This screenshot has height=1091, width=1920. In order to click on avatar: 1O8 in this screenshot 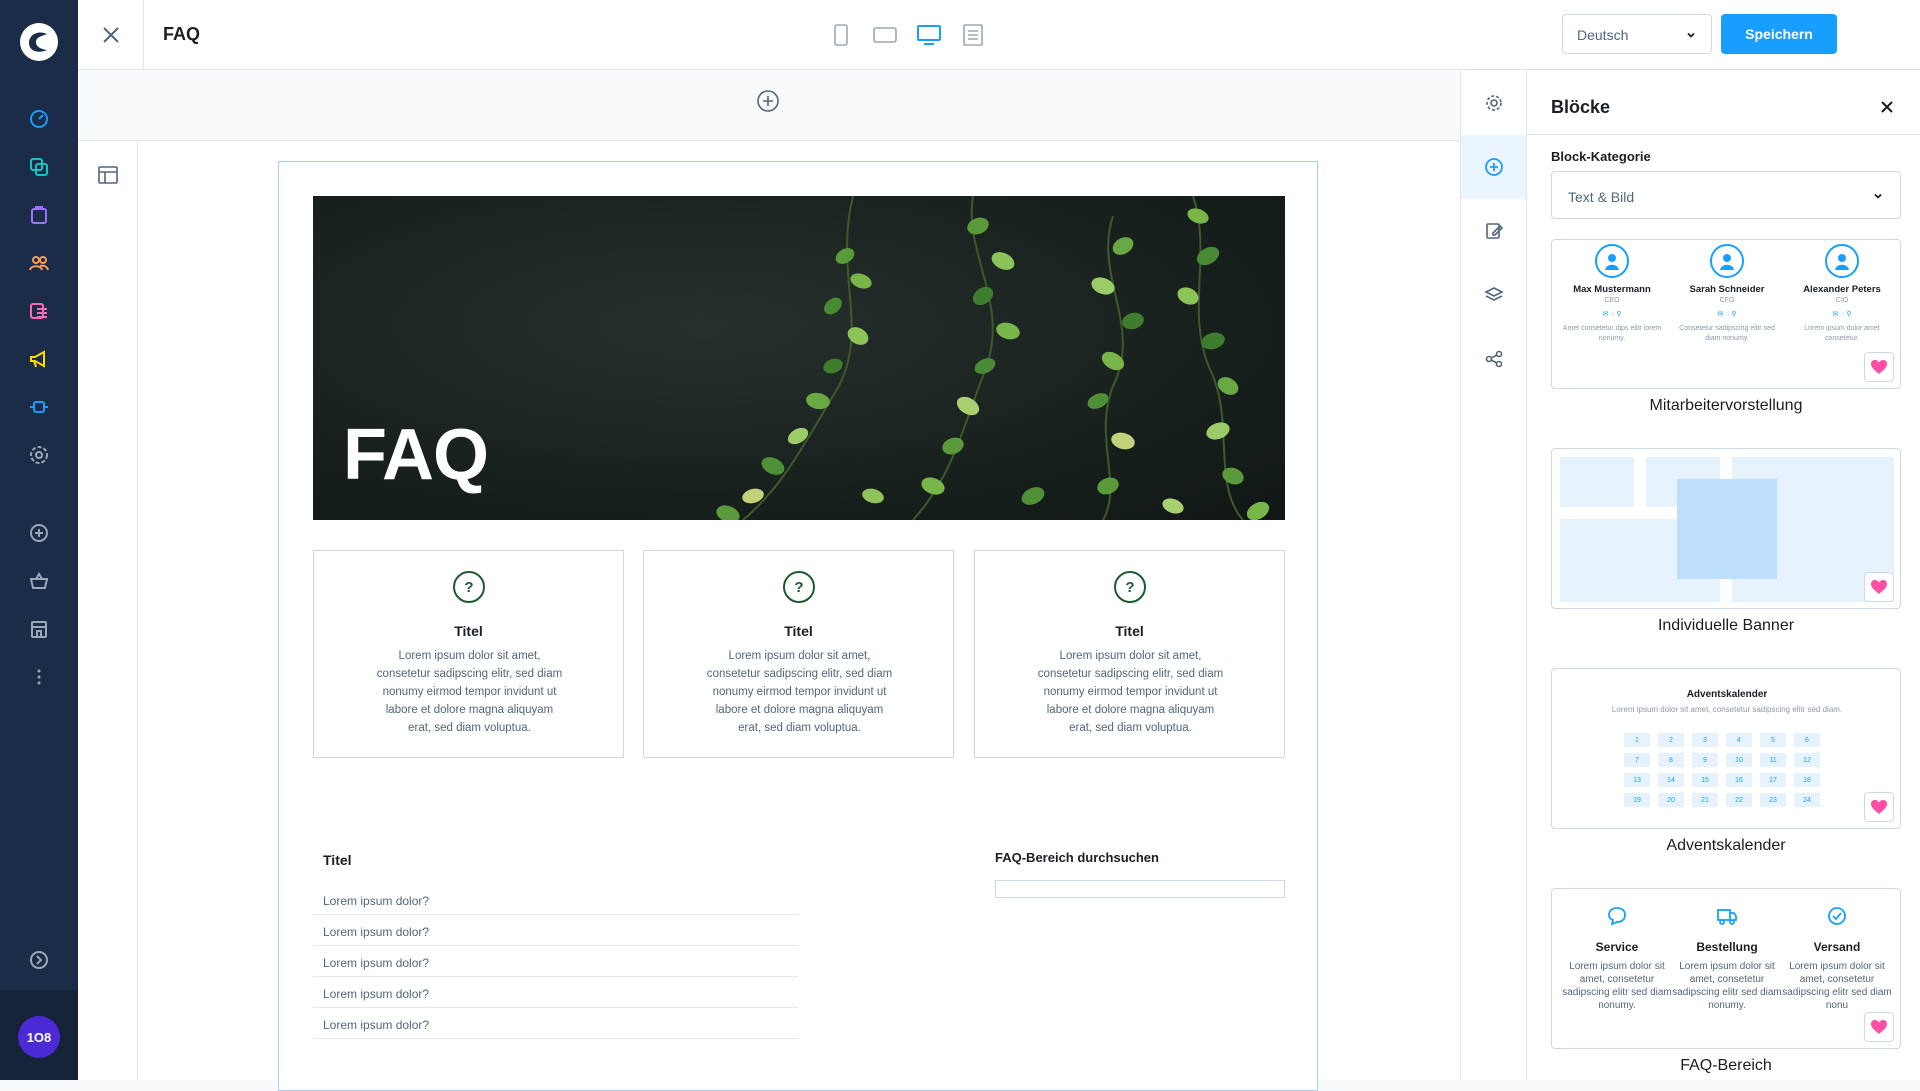, I will do `click(39, 1037)`.